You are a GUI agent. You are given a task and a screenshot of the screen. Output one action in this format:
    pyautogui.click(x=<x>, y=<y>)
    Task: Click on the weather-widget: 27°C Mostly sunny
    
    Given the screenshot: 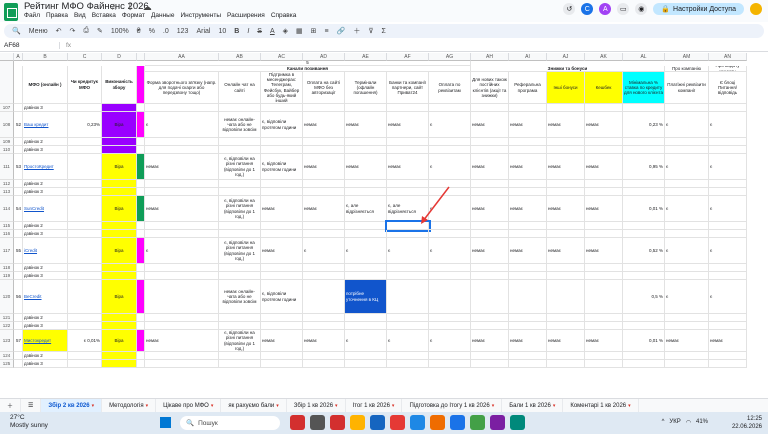 What is the action you would take?
    pyautogui.click(x=29, y=422)
    